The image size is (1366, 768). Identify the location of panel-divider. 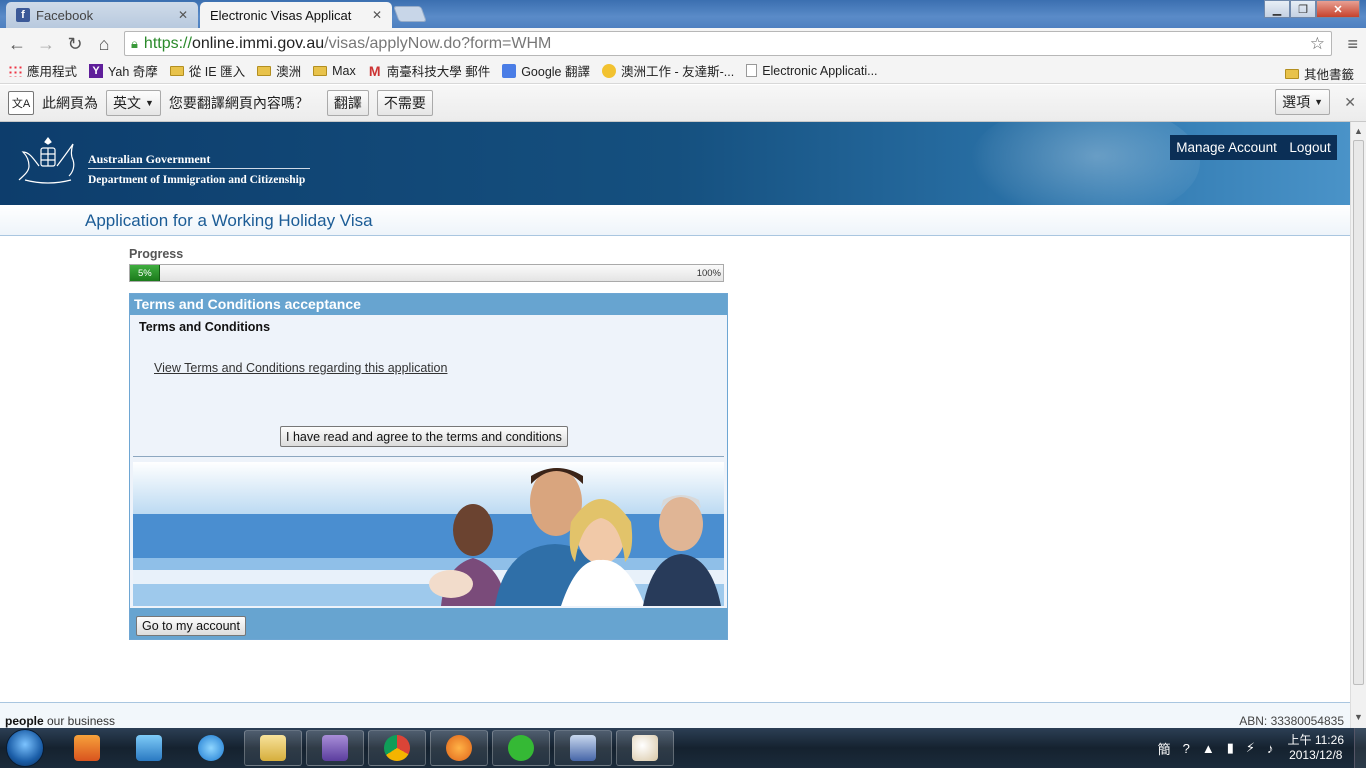
(428, 456).